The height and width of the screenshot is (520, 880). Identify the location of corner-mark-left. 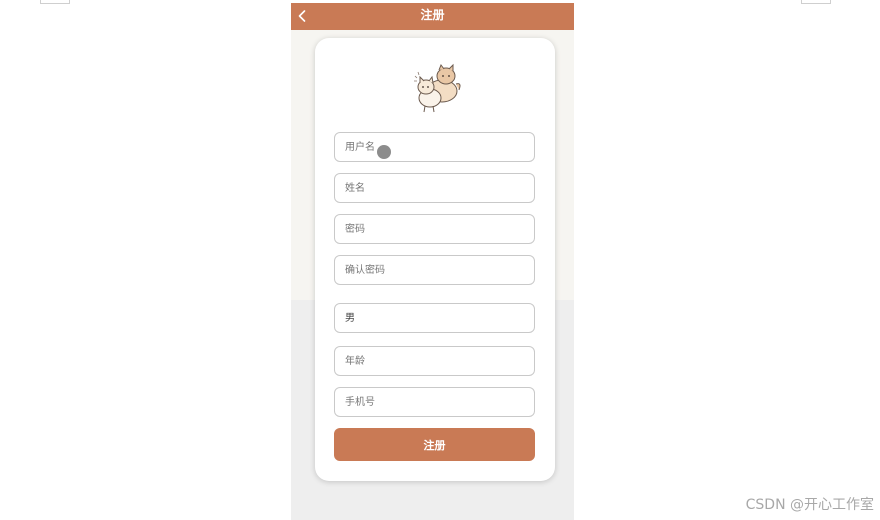
(55, 2).